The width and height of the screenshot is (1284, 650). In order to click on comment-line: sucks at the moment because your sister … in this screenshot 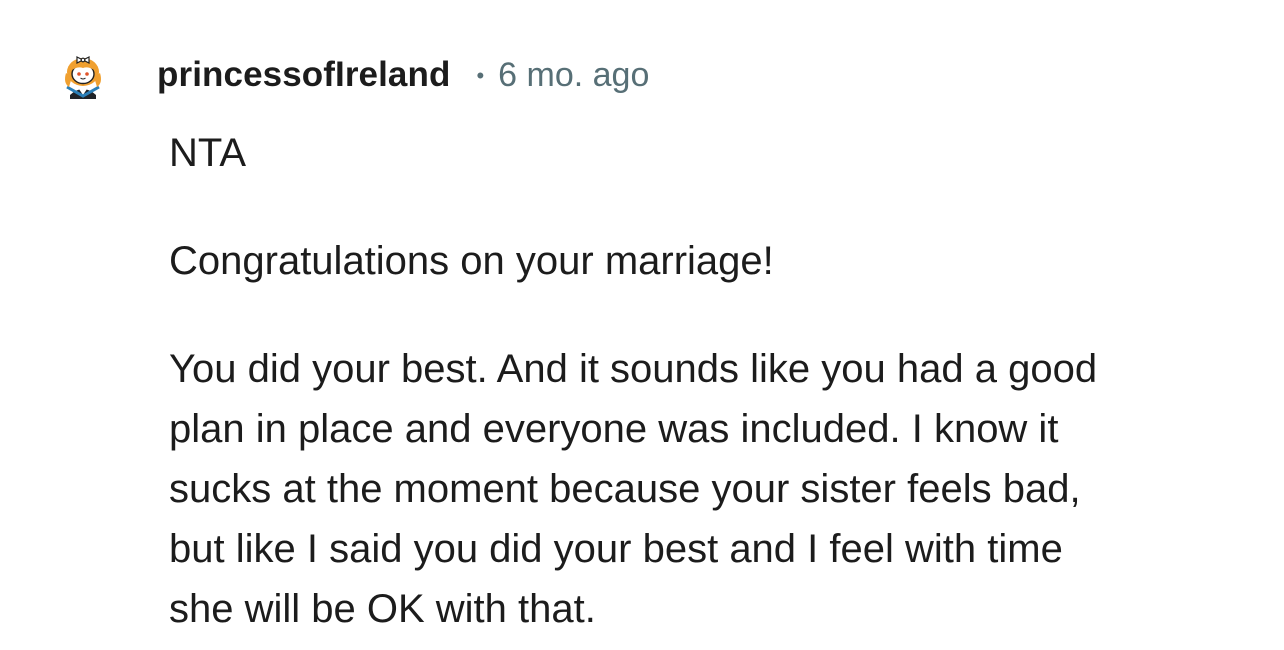, I will do `click(625, 489)`.